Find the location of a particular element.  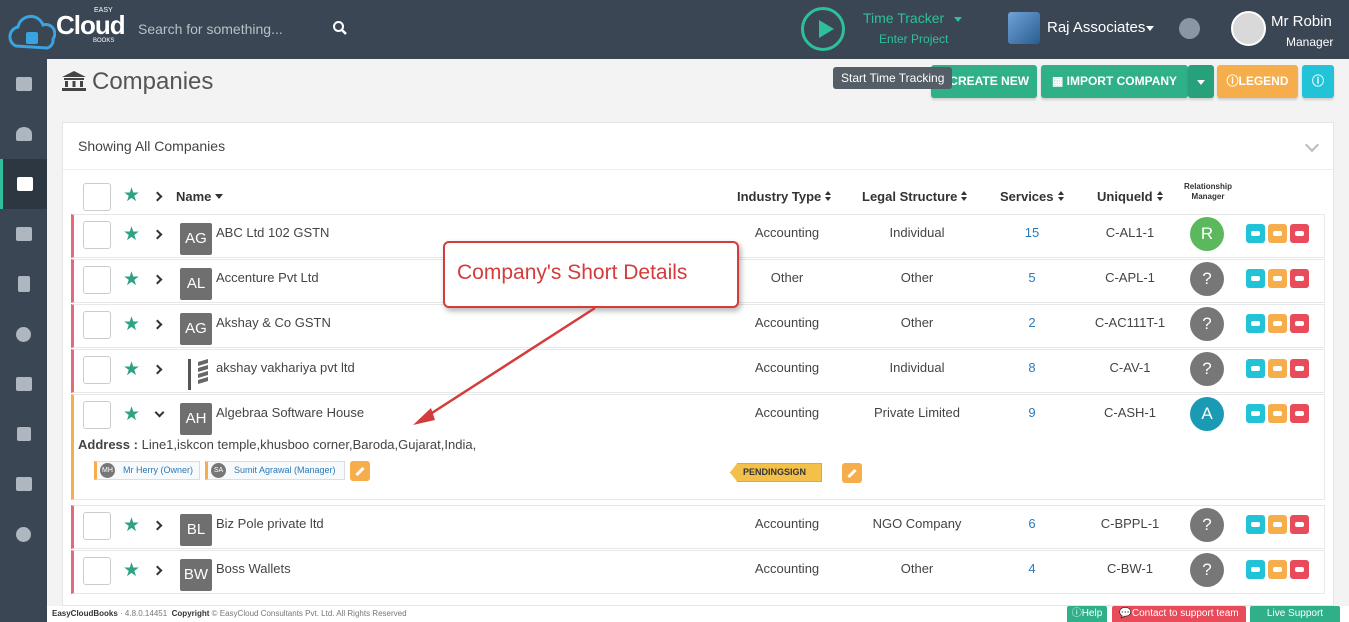

company-name: Akshay & Co GSTN is located at coordinates (273, 322).